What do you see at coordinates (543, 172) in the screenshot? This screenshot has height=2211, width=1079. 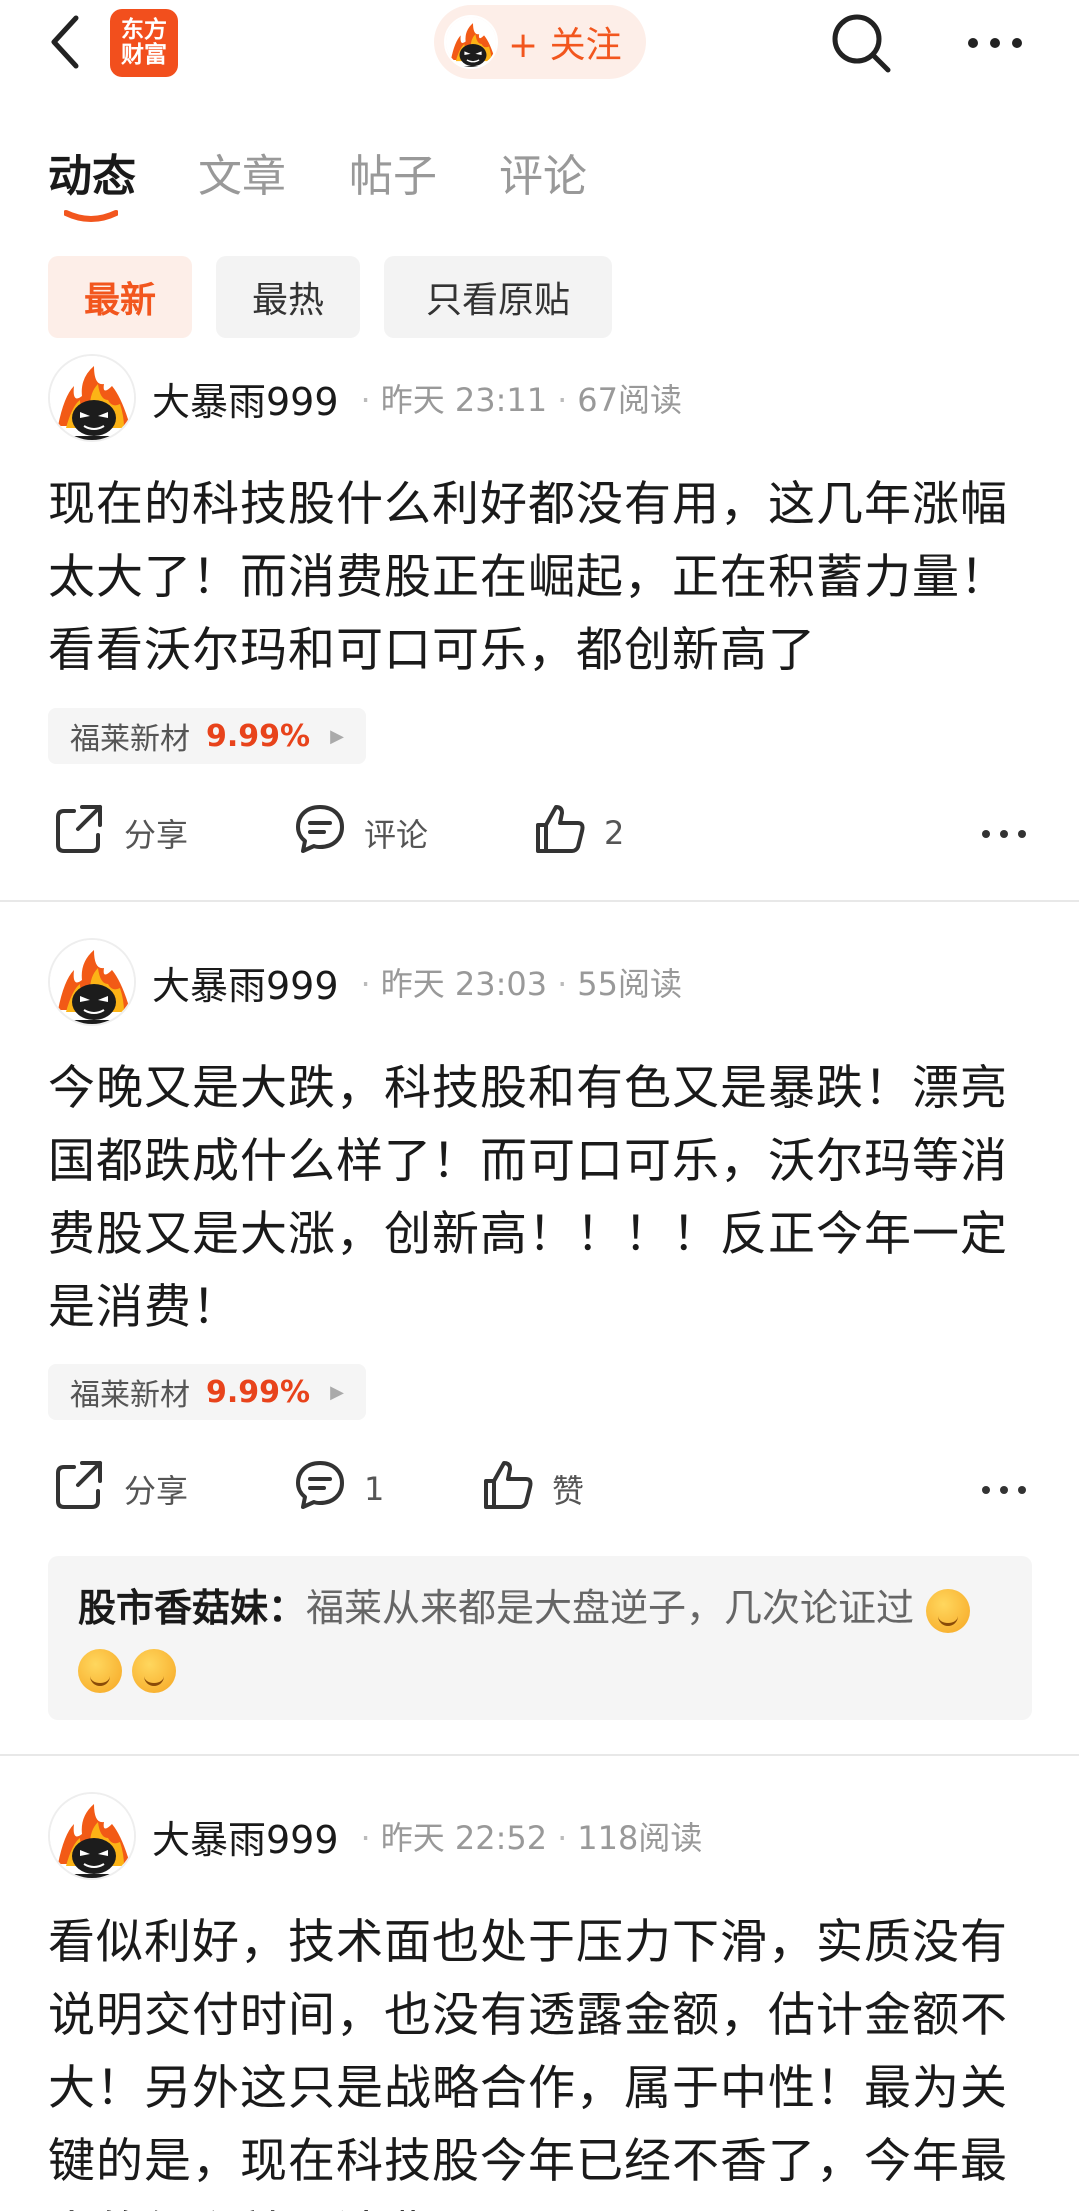 I see `tab-comments: 评论` at bounding box center [543, 172].